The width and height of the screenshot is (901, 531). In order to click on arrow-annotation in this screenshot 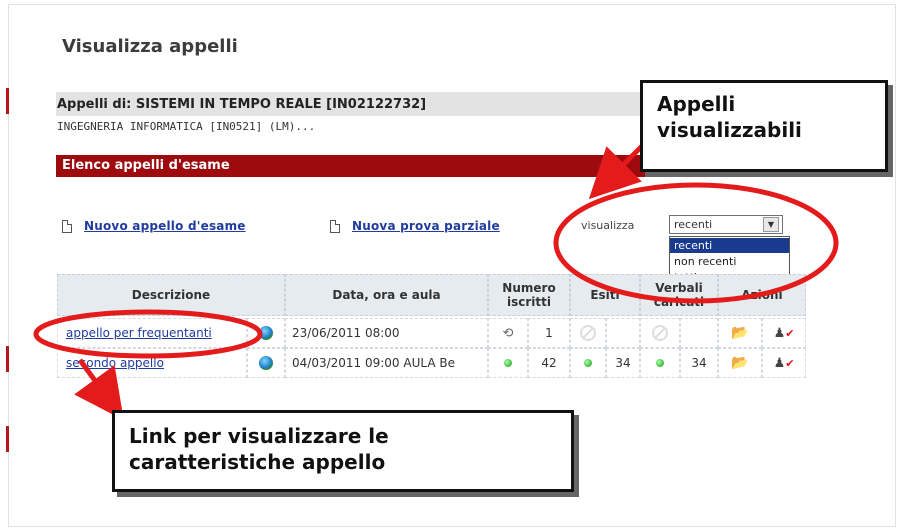, I will do `click(99, 389)`.